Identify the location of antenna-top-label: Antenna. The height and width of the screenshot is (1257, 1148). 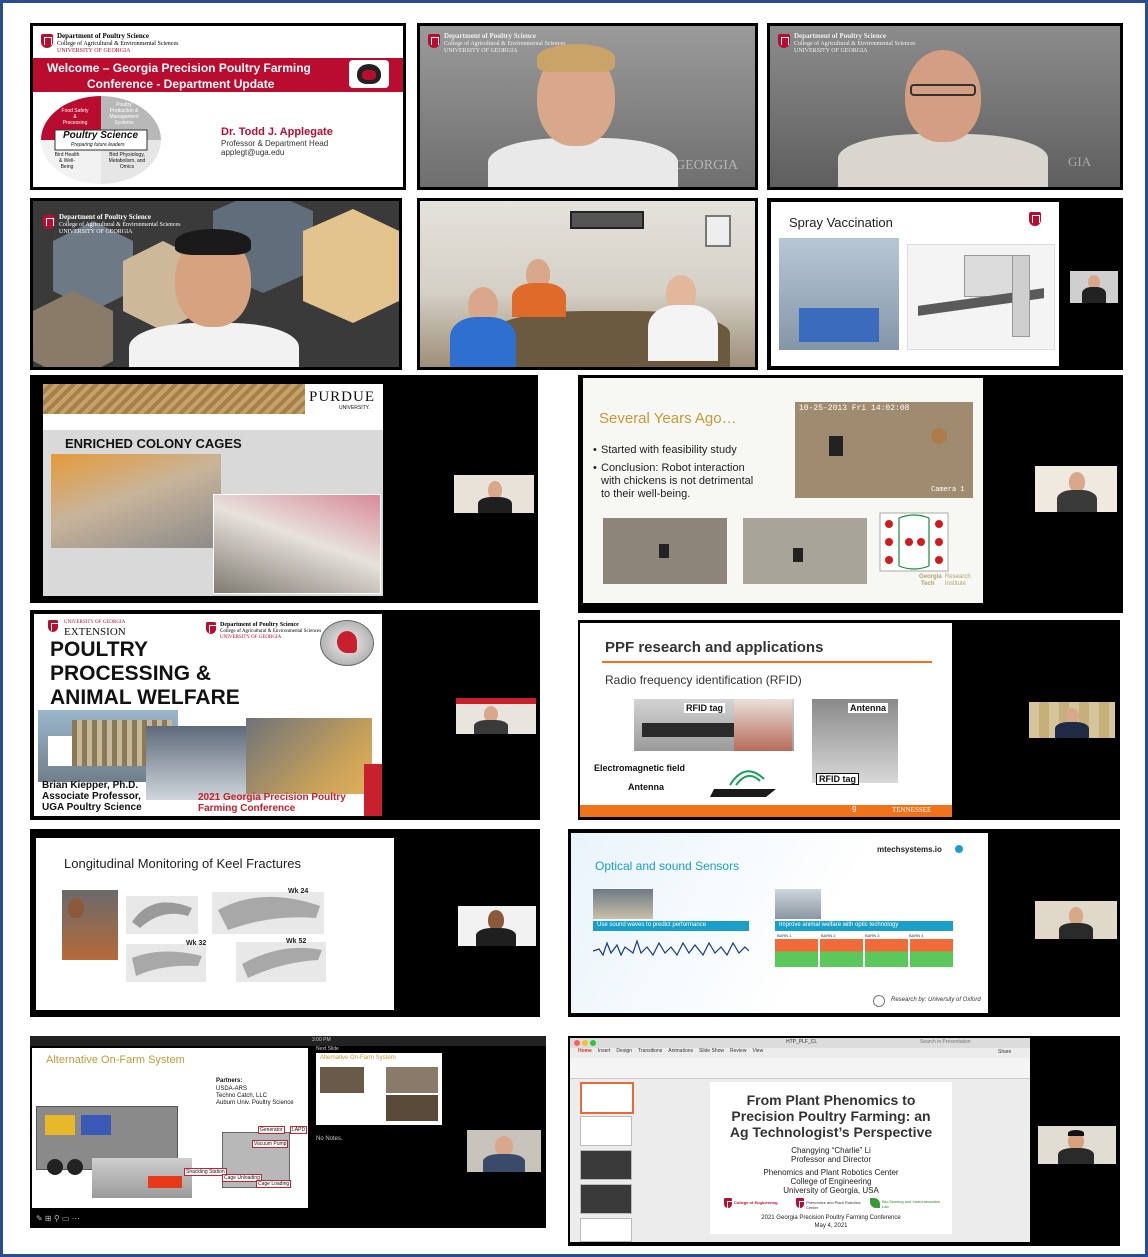
(868, 708).